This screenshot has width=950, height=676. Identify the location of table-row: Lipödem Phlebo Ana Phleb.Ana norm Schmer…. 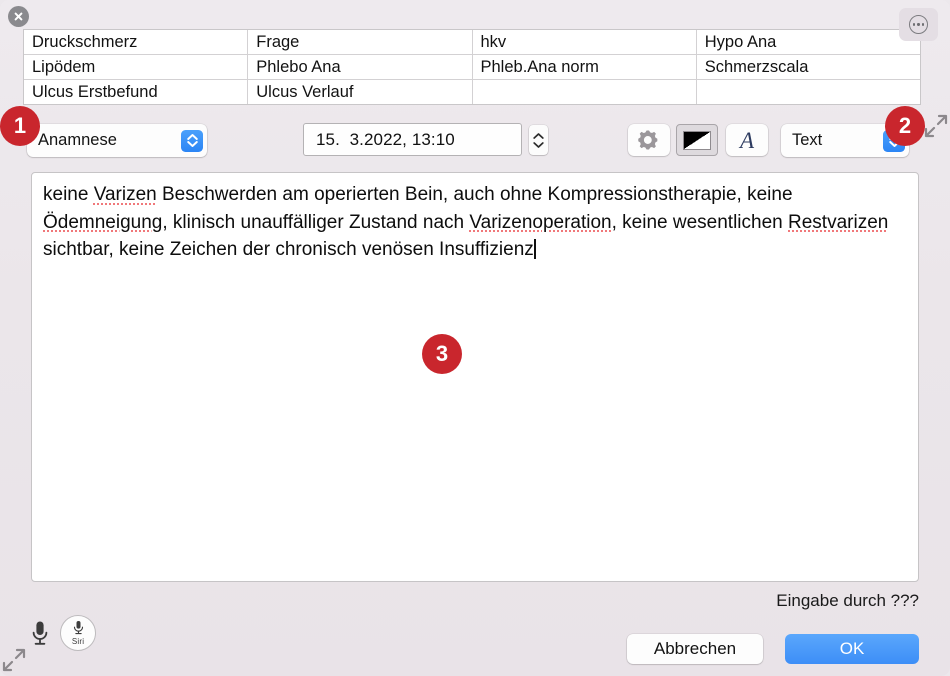
(472, 67).